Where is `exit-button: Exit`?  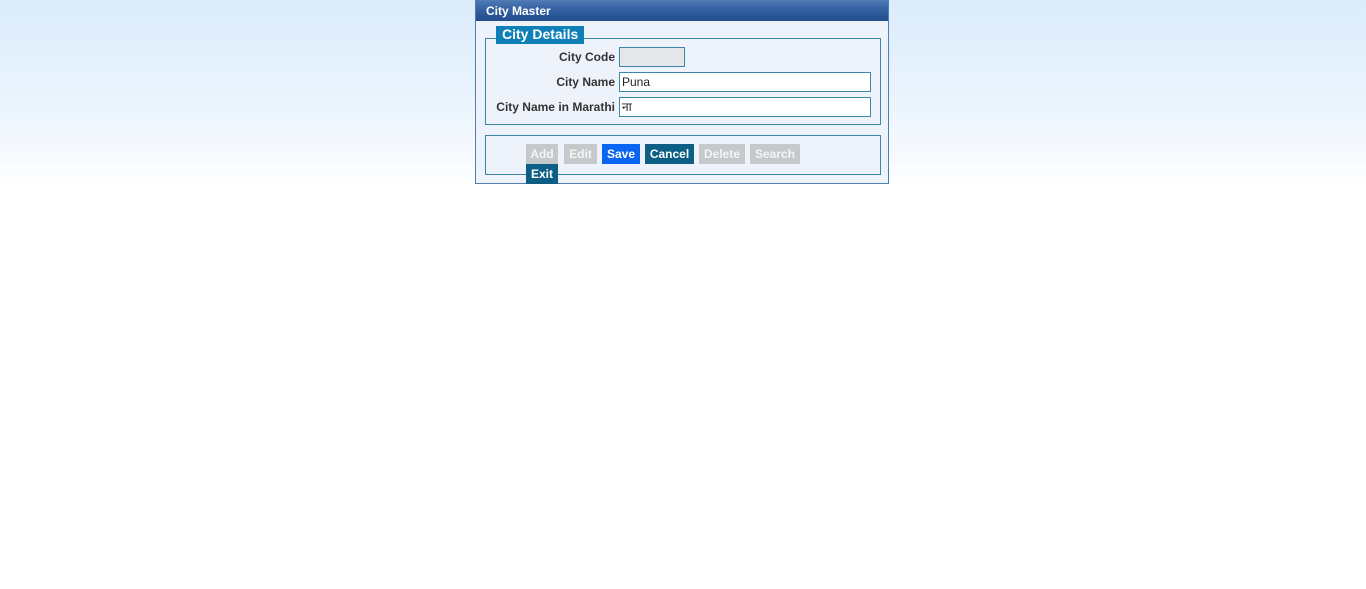 exit-button: Exit is located at coordinates (542, 174).